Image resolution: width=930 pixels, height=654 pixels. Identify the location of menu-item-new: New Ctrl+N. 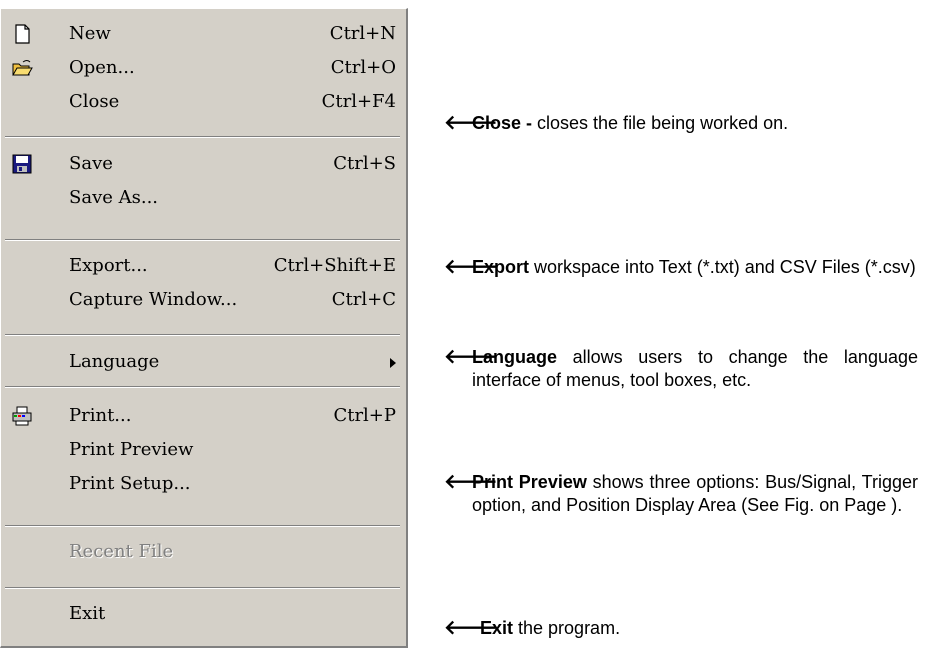
(203, 34).